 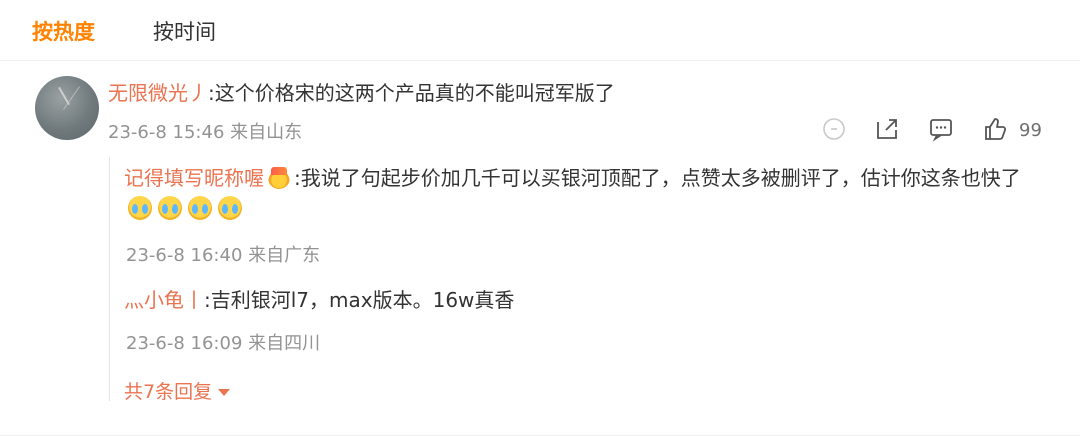 What do you see at coordinates (362, 300) in the screenshot?
I see `reply-body: 吉利银河l7，max版本。16w真香` at bounding box center [362, 300].